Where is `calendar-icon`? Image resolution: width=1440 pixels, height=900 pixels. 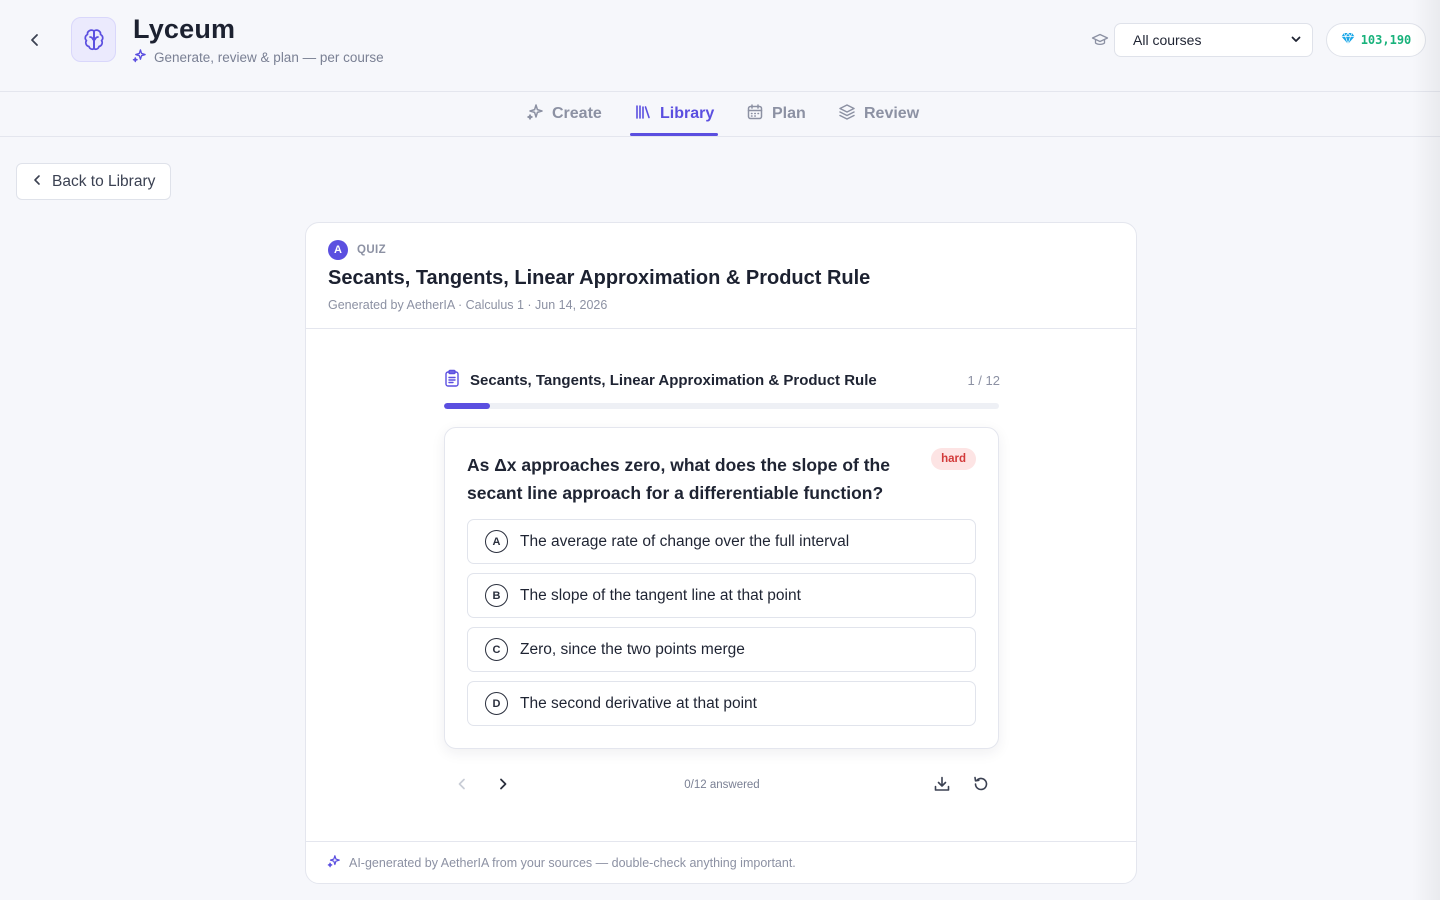 calendar-icon is located at coordinates (755, 114).